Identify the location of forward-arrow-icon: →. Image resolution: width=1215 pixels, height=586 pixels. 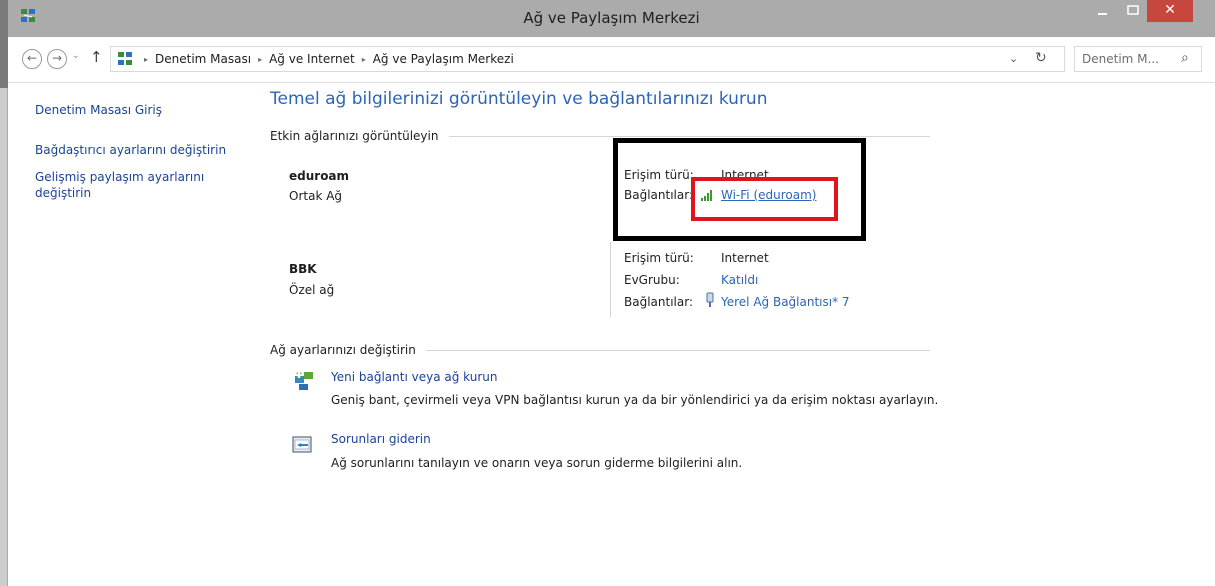
(57, 58).